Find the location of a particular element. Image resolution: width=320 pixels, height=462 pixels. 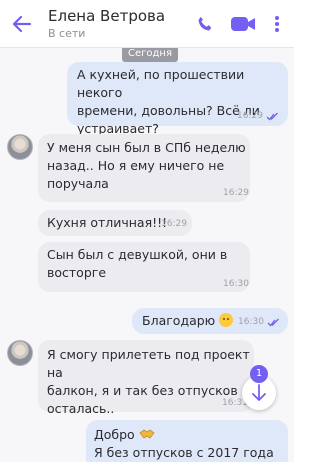

unread-count-badge: 1 is located at coordinates (259, 374).